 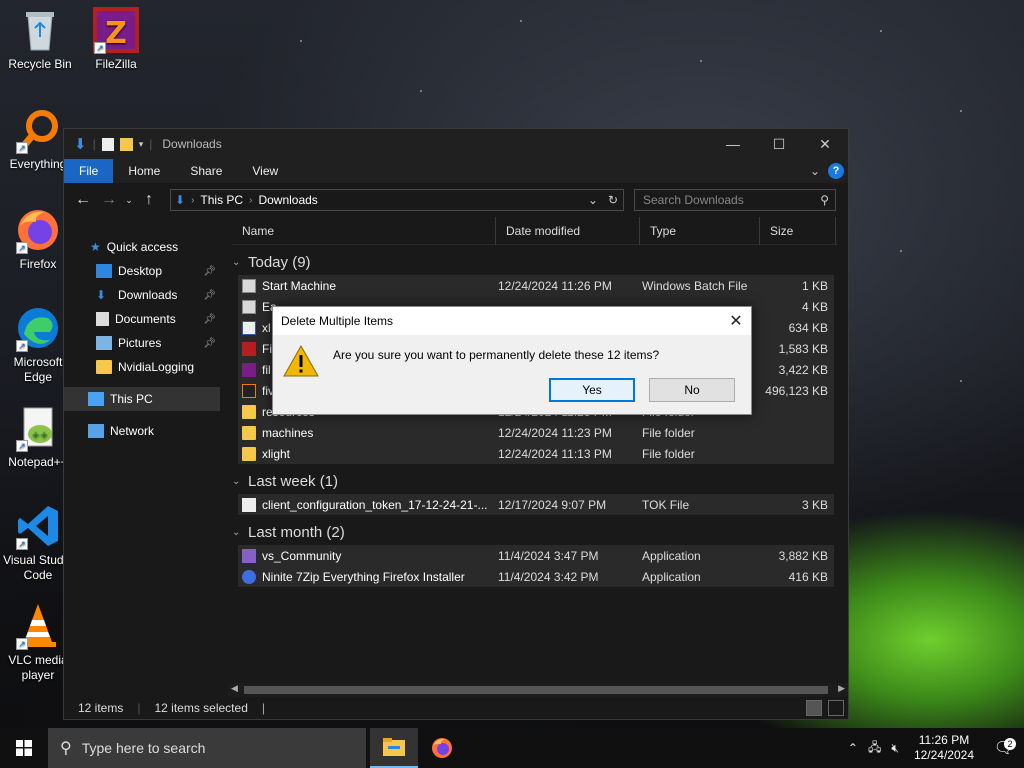 I want to click on yes-button: Yes, so click(x=592, y=390).